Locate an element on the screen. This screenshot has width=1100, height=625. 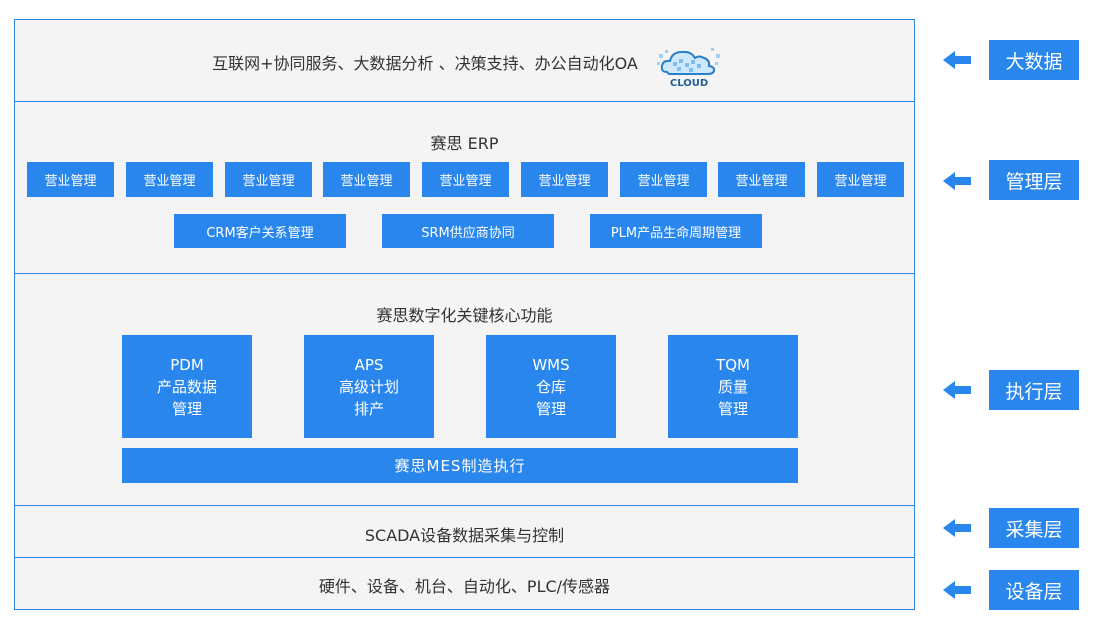
core-function-wms: WMS 仓库 管理 is located at coordinates (551, 386).